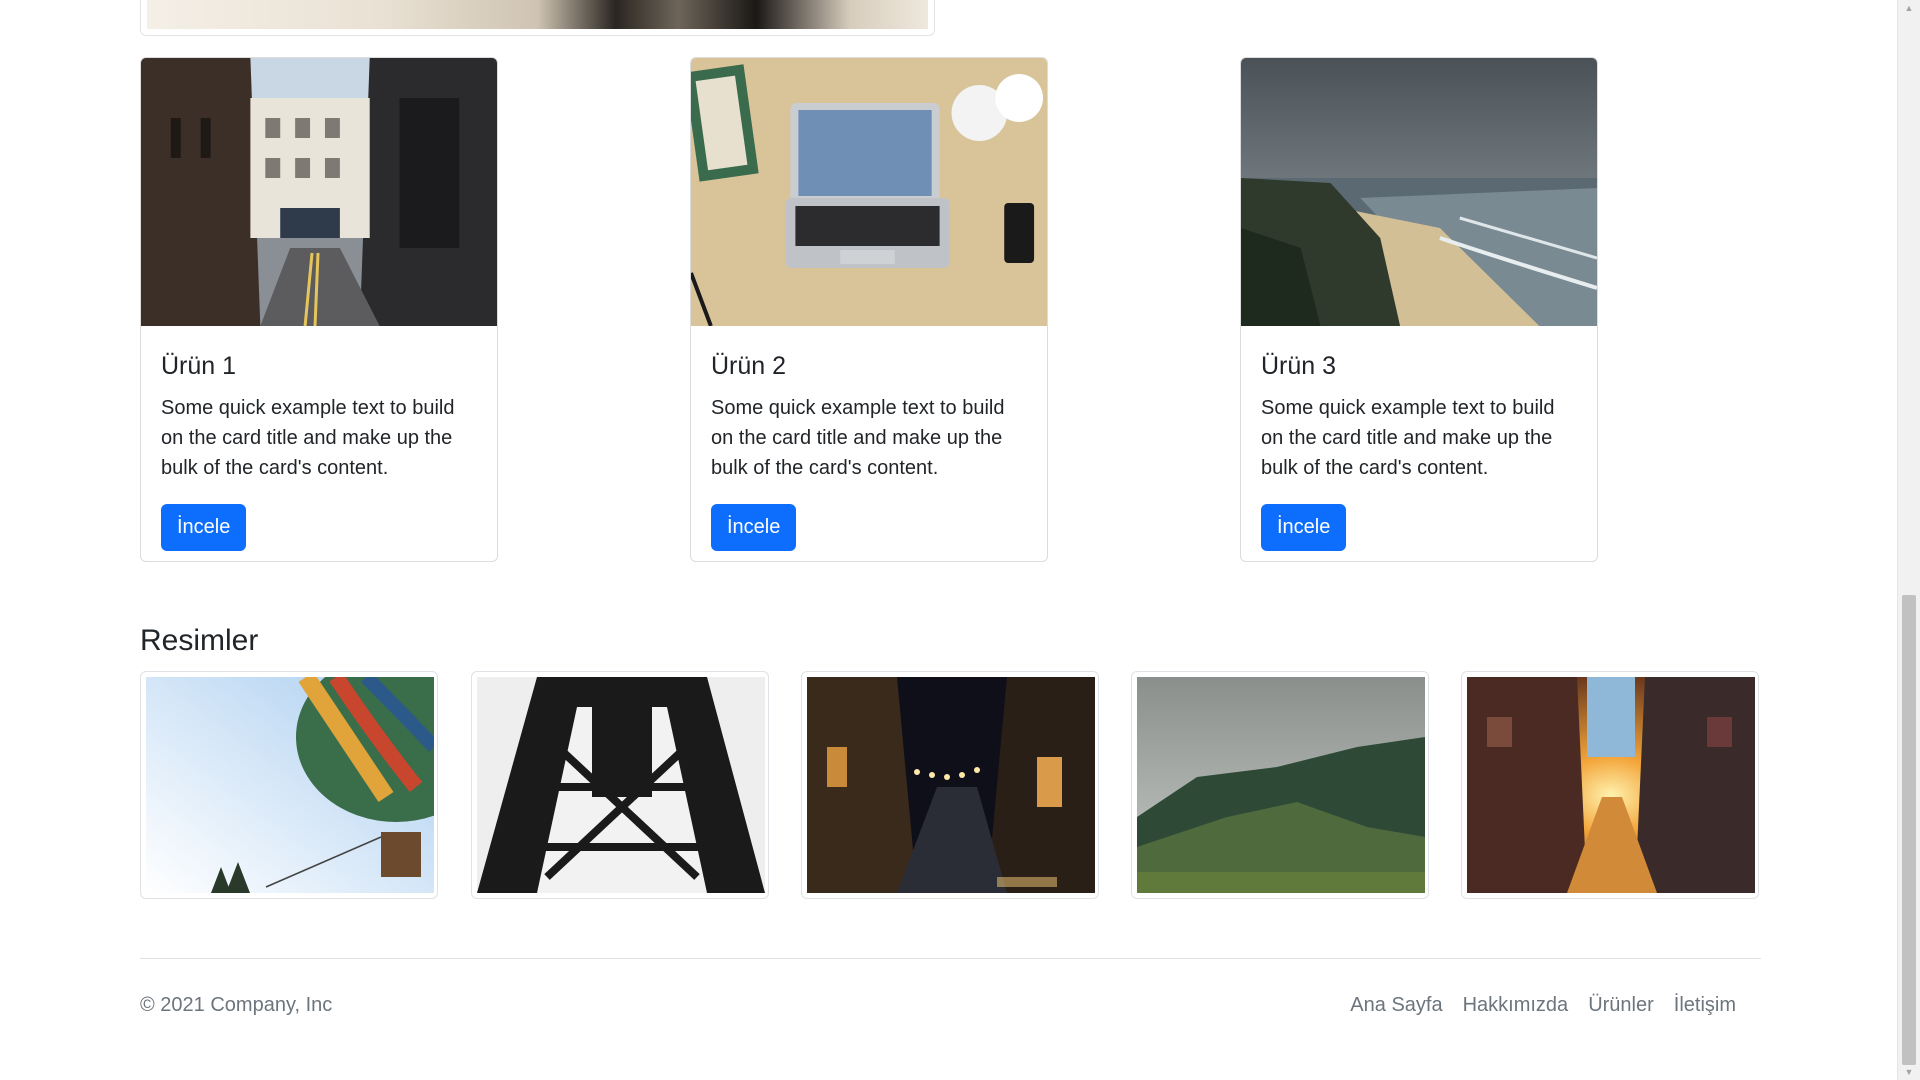 Image resolution: width=1920 pixels, height=1080 pixels. Describe the element at coordinates (950, 958) in the screenshot. I see `footer-divider` at that location.